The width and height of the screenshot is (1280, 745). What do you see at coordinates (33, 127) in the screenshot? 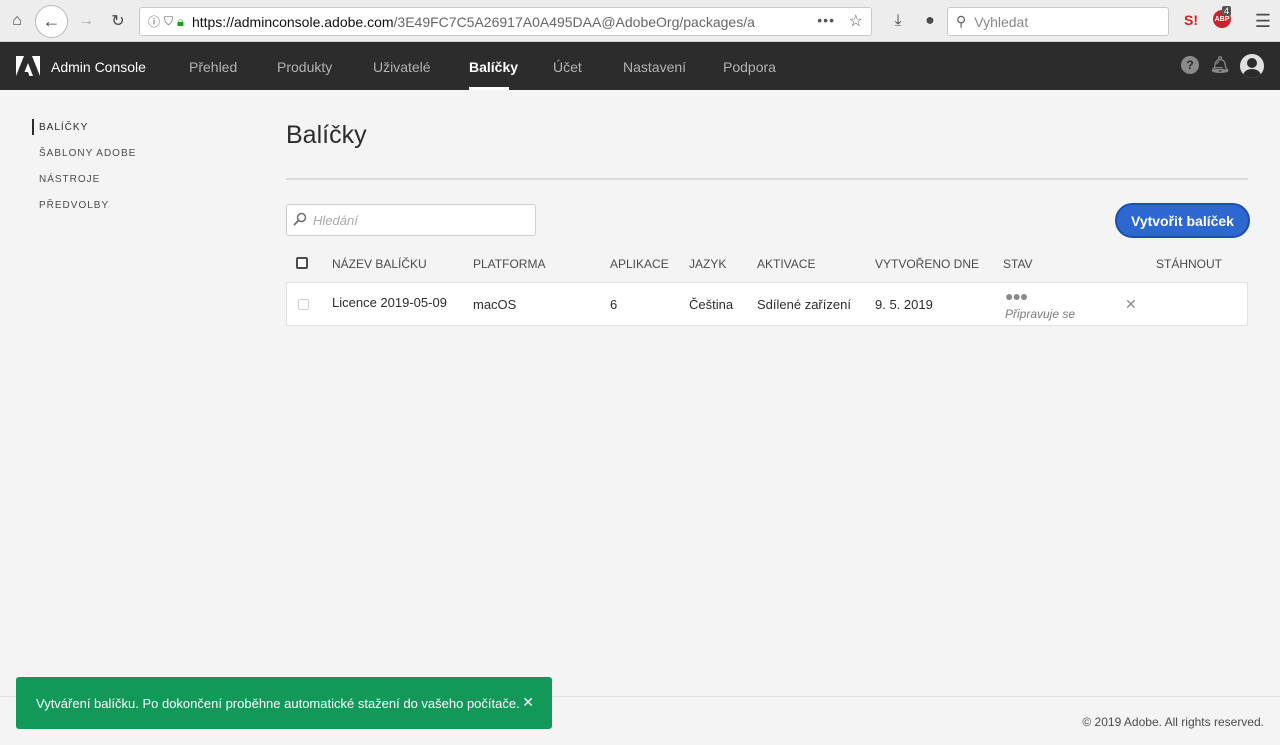
I see `sidebar-active-marker` at bounding box center [33, 127].